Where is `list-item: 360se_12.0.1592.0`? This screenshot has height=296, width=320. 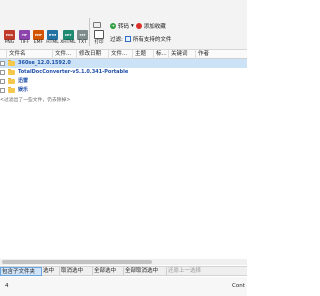
list-item: 360se_12.0.1592.0 is located at coordinates (123, 63).